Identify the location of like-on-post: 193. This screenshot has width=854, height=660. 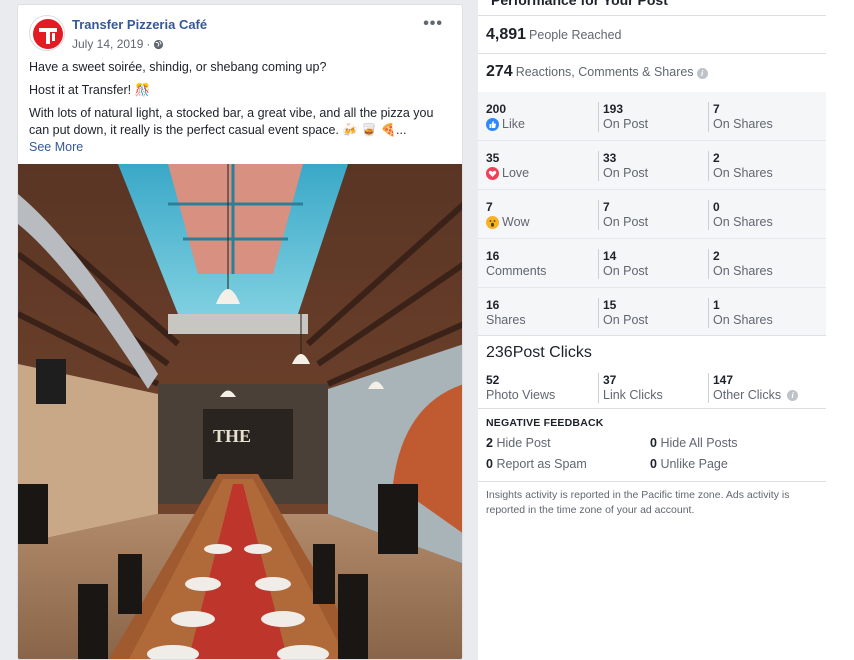
(613, 109).